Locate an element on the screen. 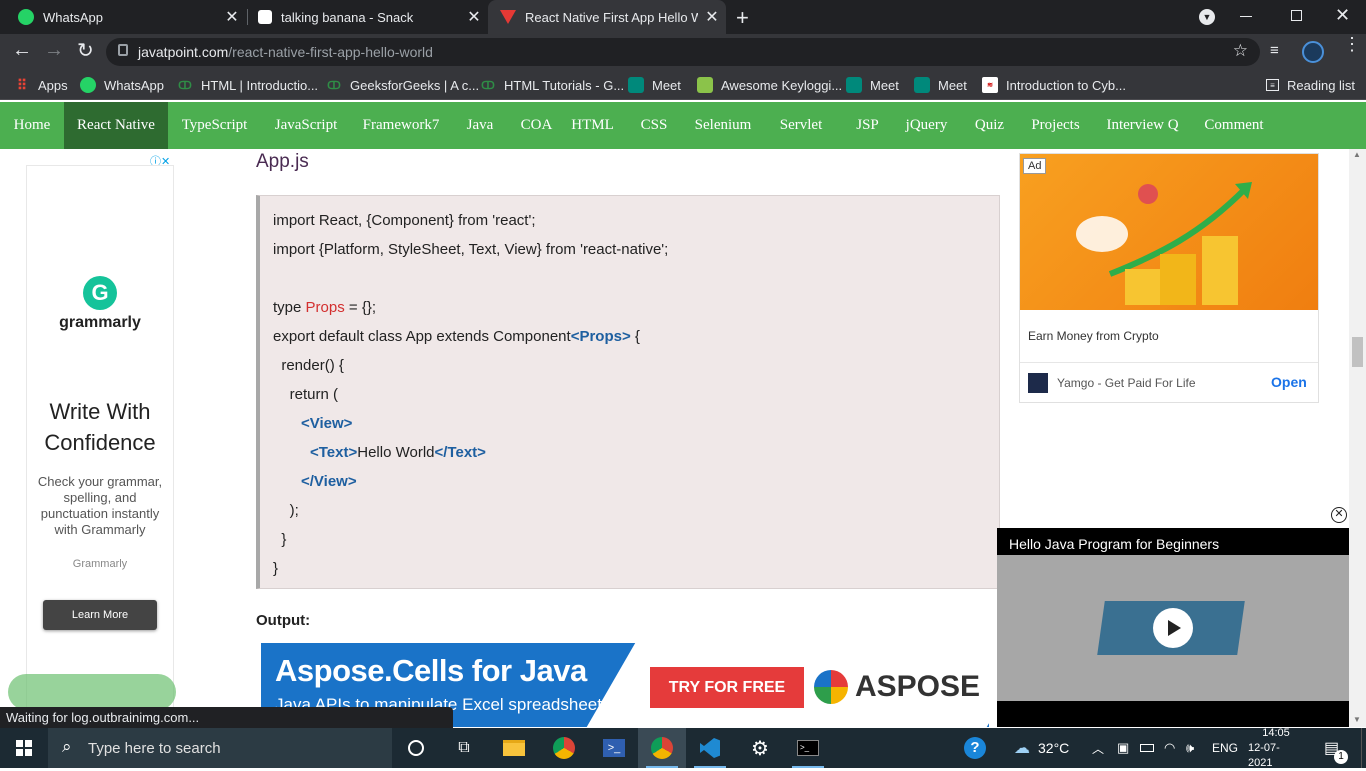 The width and height of the screenshot is (1366, 771). clock: 14:05 12-07-2021 is located at coordinates (1276, 748).